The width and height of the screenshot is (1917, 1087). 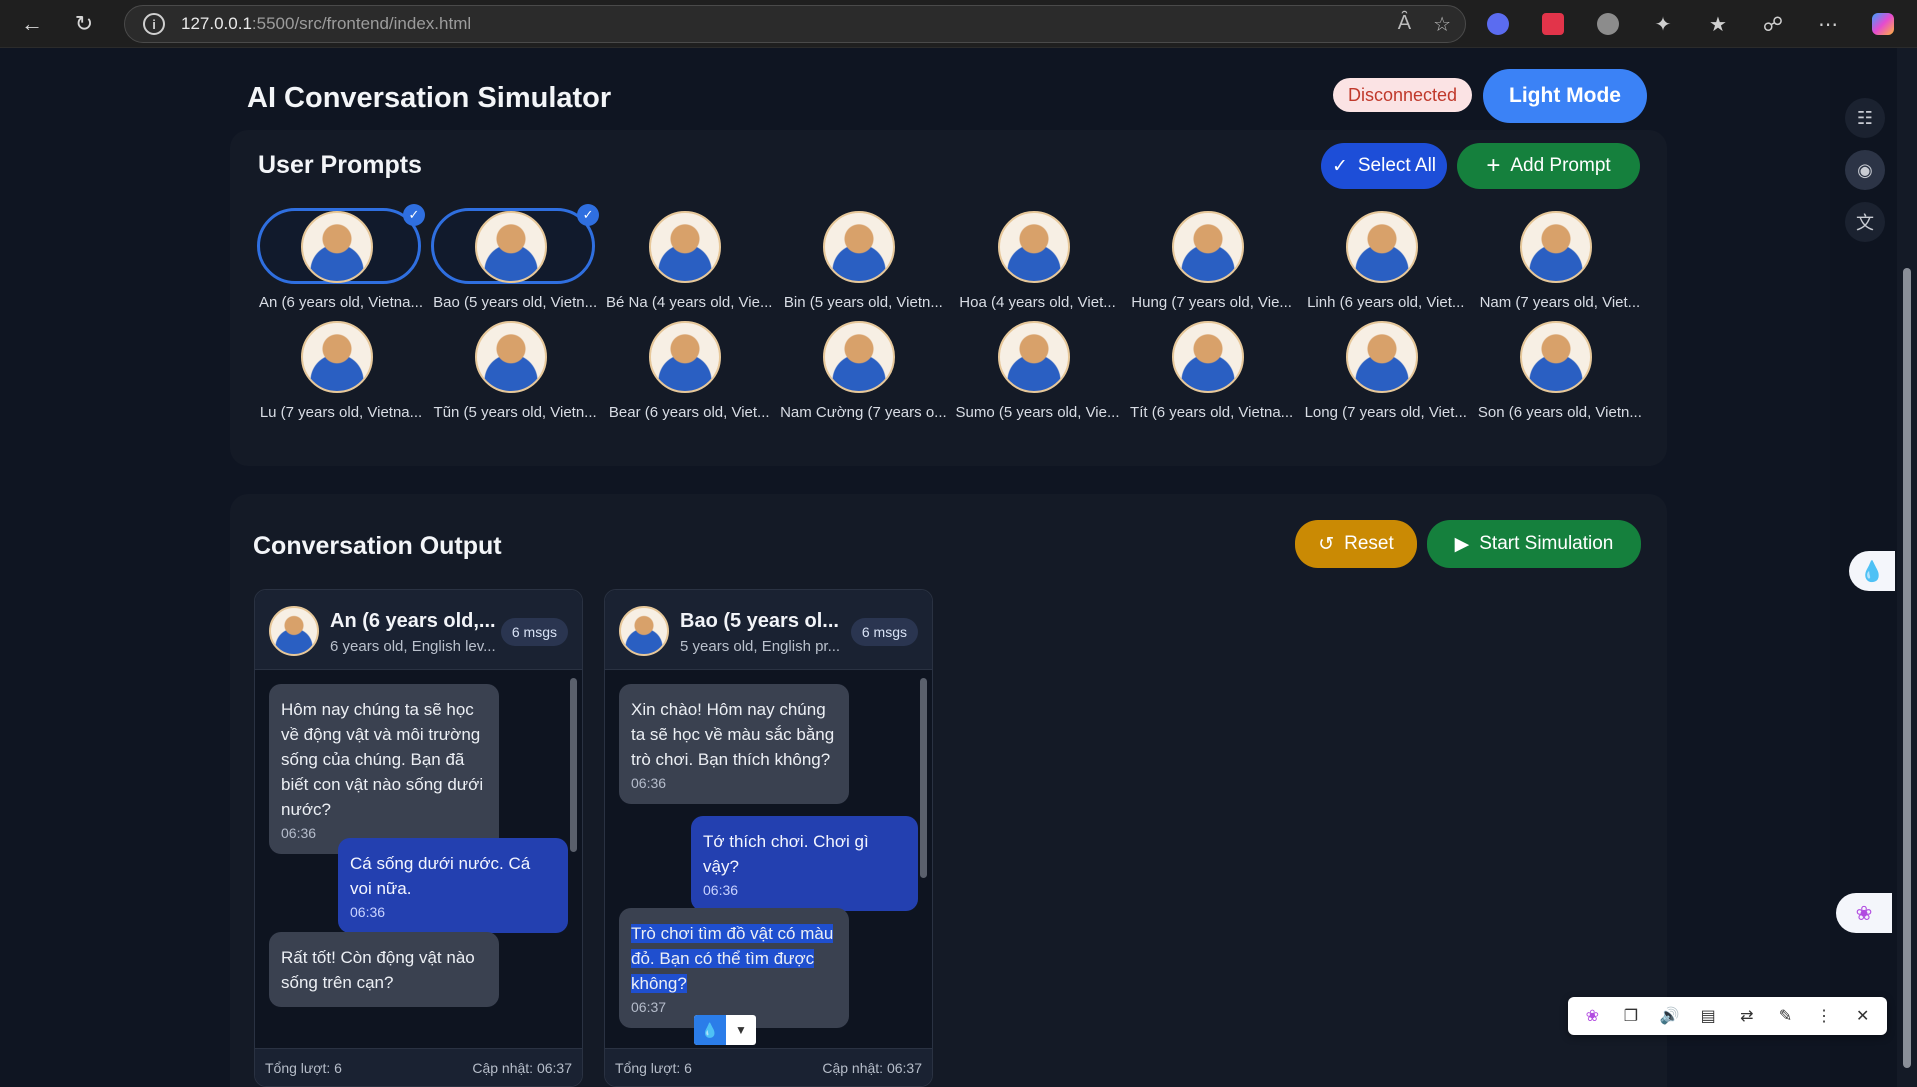 What do you see at coordinates (1384, 166) in the screenshot?
I see `select-all-button: ✓ Select All` at bounding box center [1384, 166].